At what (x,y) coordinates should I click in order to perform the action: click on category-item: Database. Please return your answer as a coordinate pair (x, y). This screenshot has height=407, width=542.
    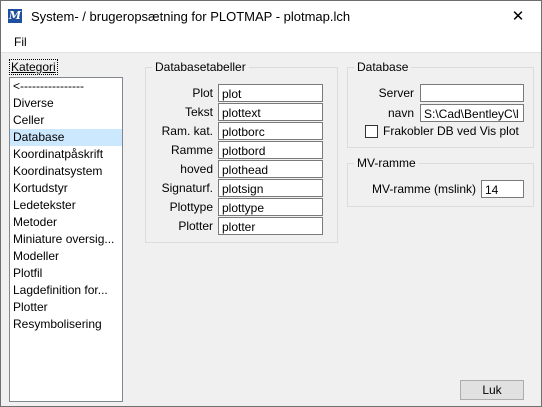
    Looking at the image, I should click on (66, 137).